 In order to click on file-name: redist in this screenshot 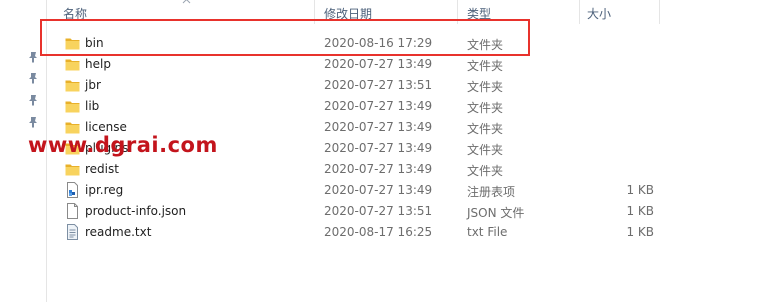, I will do `click(102, 169)`.